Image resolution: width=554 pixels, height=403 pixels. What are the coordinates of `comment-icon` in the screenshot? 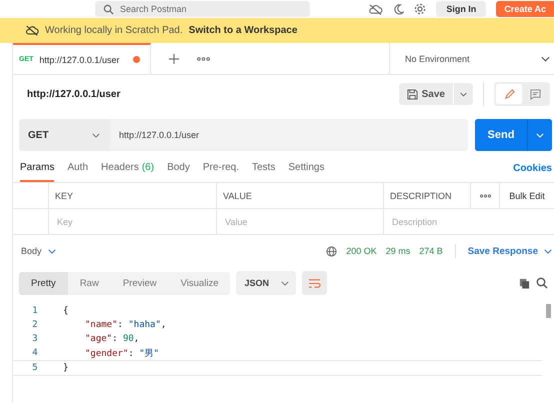 It's located at (535, 94).